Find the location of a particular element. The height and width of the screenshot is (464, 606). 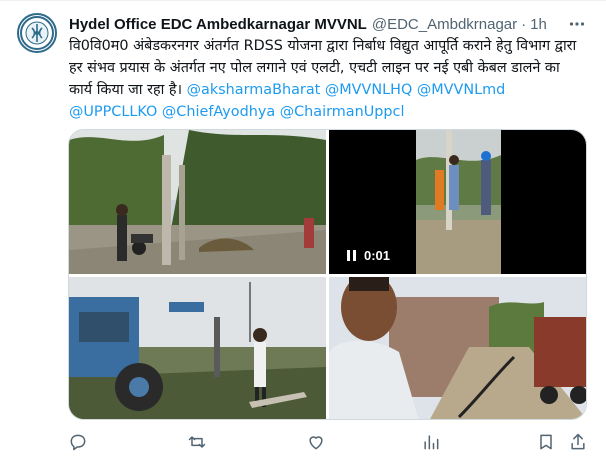

reply-icon is located at coordinates (78, 442).